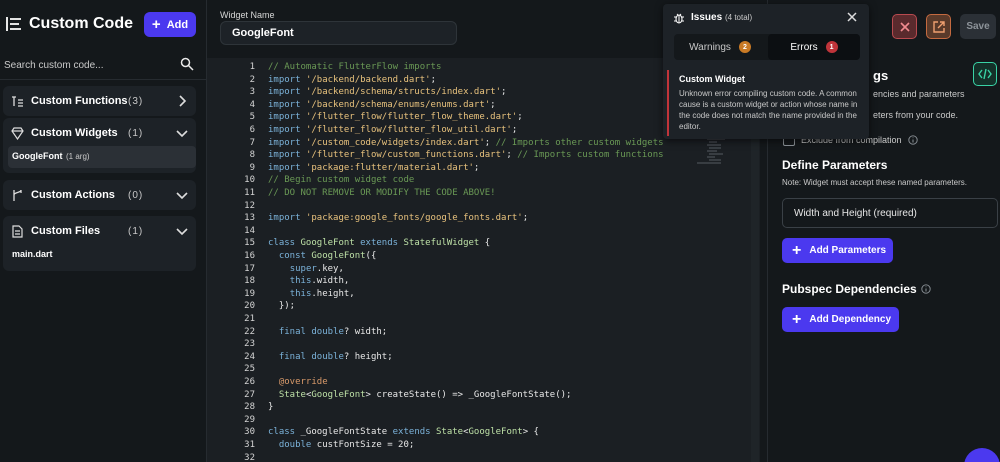 The image size is (1000, 462). Describe the element at coordinates (182, 101) in the screenshot. I see `chevron-right-icon` at that location.